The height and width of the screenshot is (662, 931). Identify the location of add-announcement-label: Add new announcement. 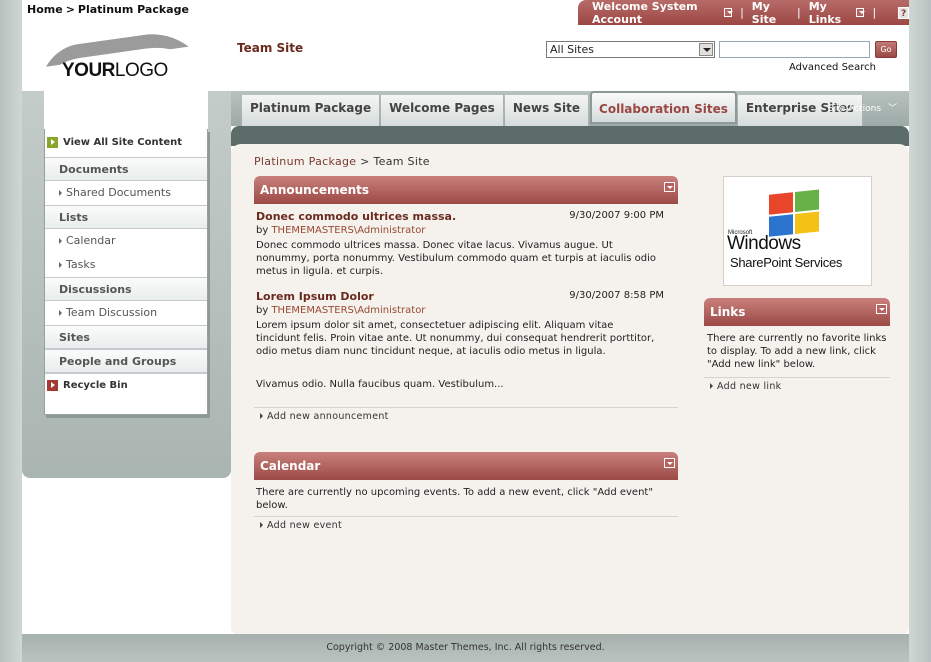
(328, 416).